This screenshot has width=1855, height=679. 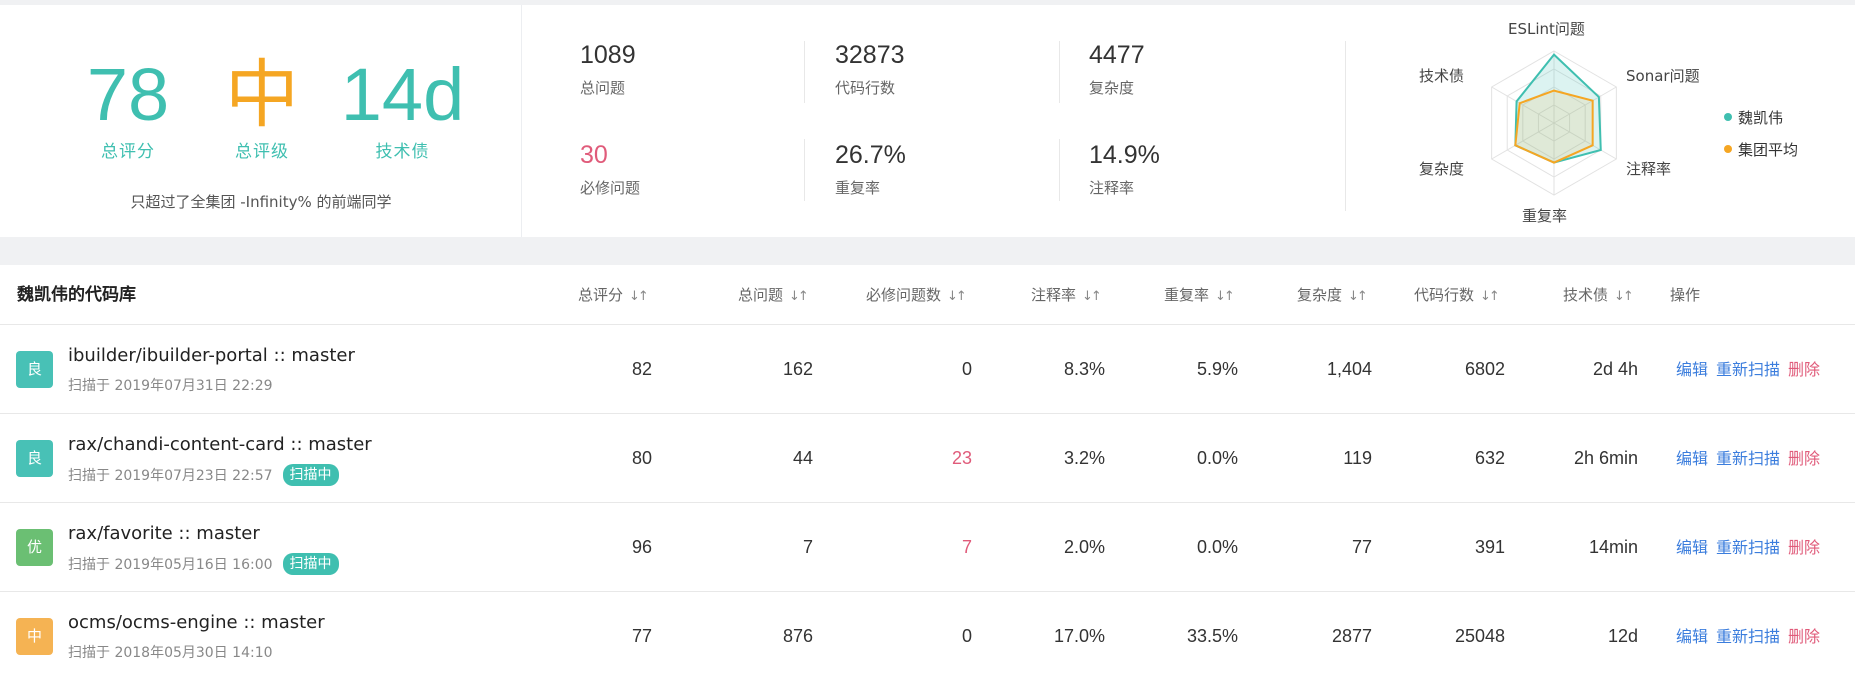 I want to click on repo-scan-info: 扫描于 2019年07月23日 22:57 扫描中, so click(x=203, y=475).